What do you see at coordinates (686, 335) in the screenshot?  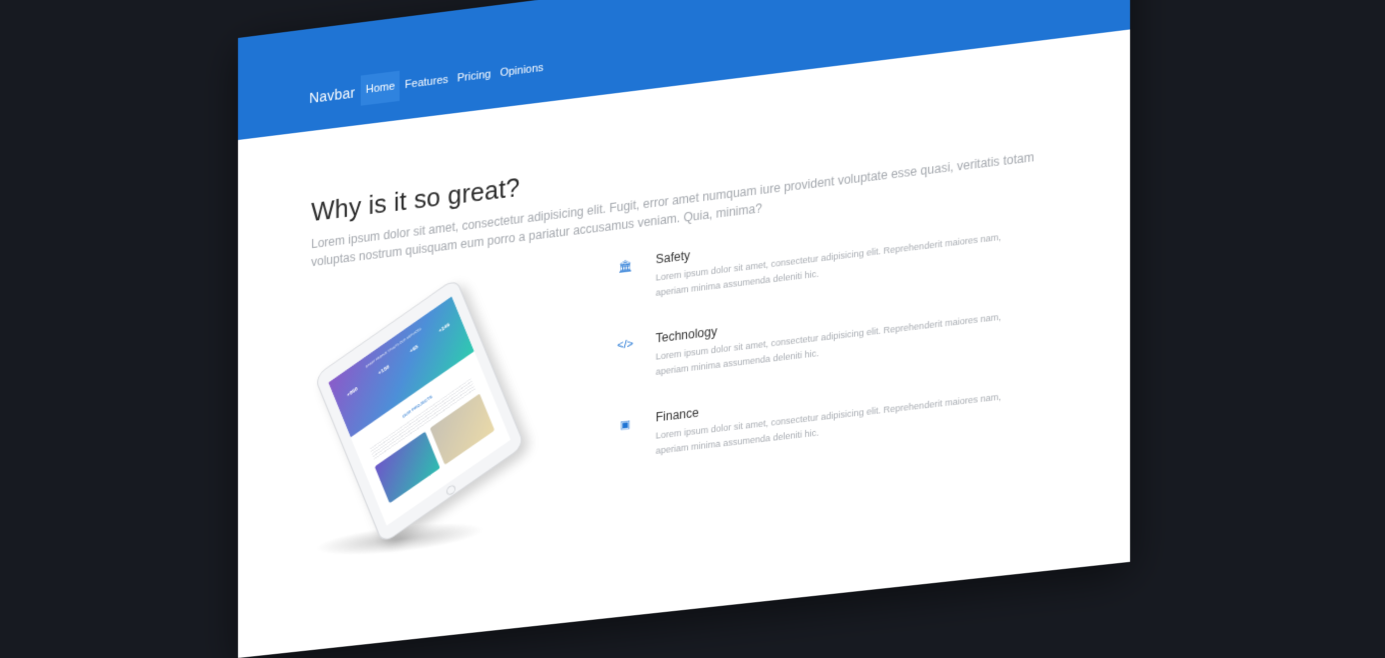 I see `feature-title: Technology` at bounding box center [686, 335].